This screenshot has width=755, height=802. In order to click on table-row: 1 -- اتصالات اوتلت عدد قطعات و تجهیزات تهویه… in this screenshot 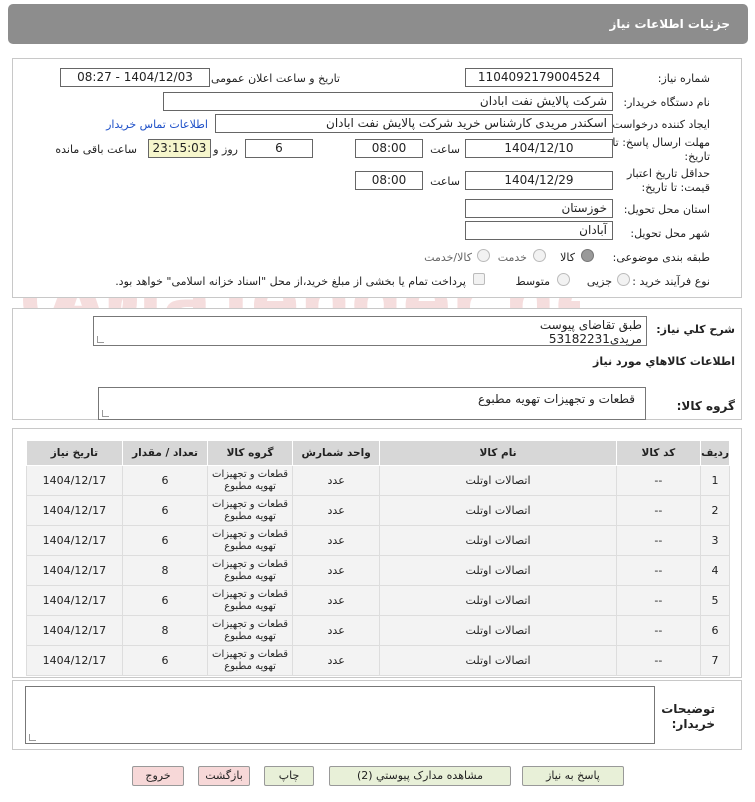, I will do `click(378, 480)`.